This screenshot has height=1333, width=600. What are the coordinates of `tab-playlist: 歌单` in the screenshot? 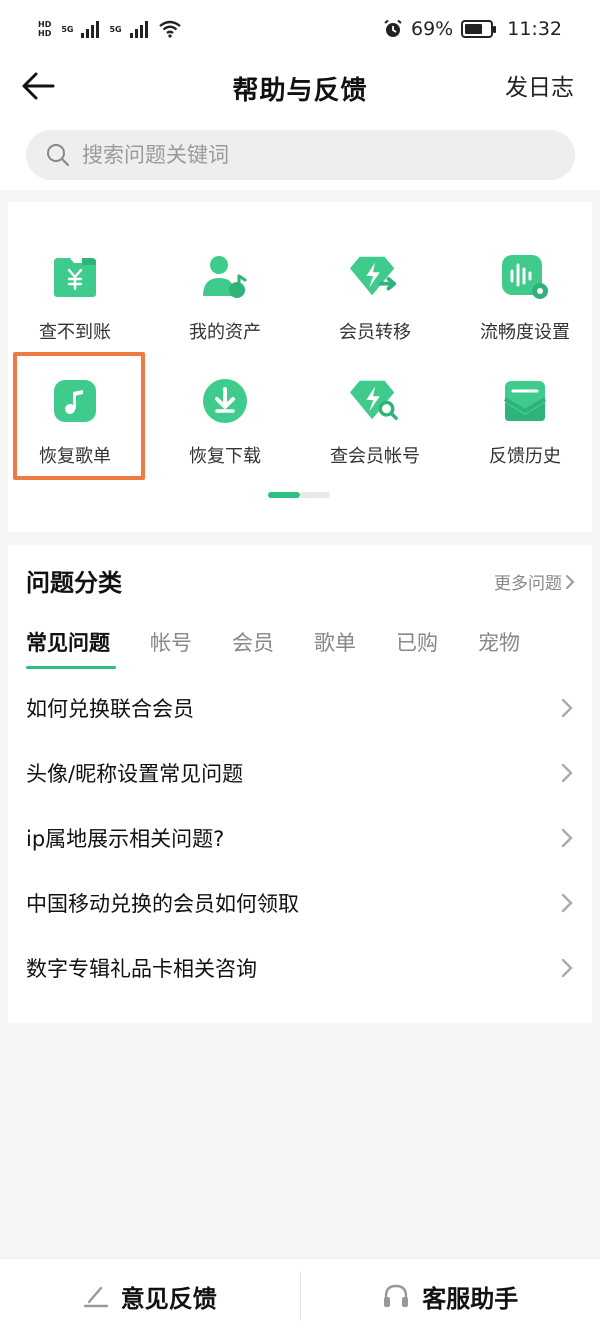 It's located at (335, 648).